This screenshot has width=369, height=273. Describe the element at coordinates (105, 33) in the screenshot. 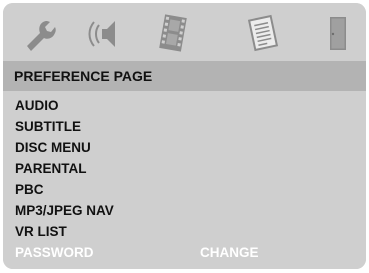

I see `speaker-icon` at that location.